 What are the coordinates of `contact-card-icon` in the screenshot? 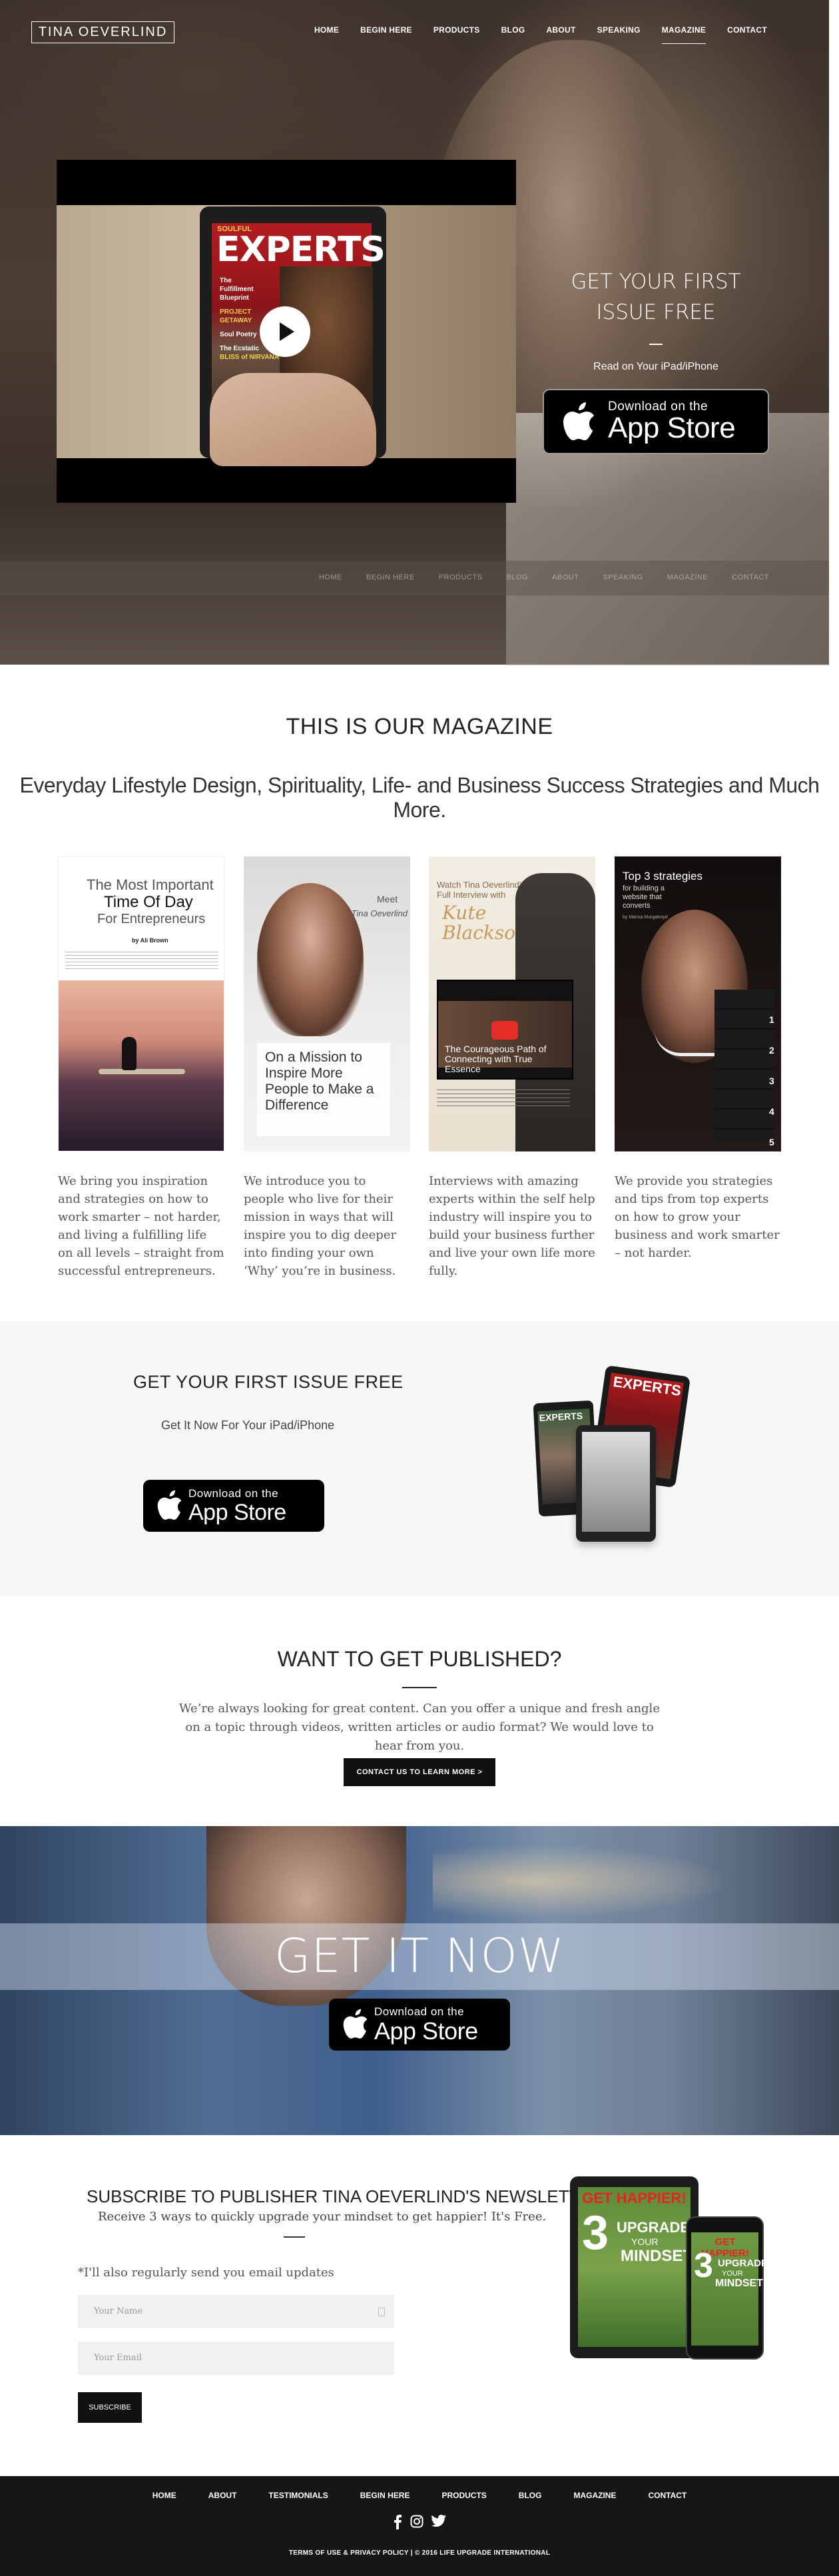 It's located at (381, 2312).